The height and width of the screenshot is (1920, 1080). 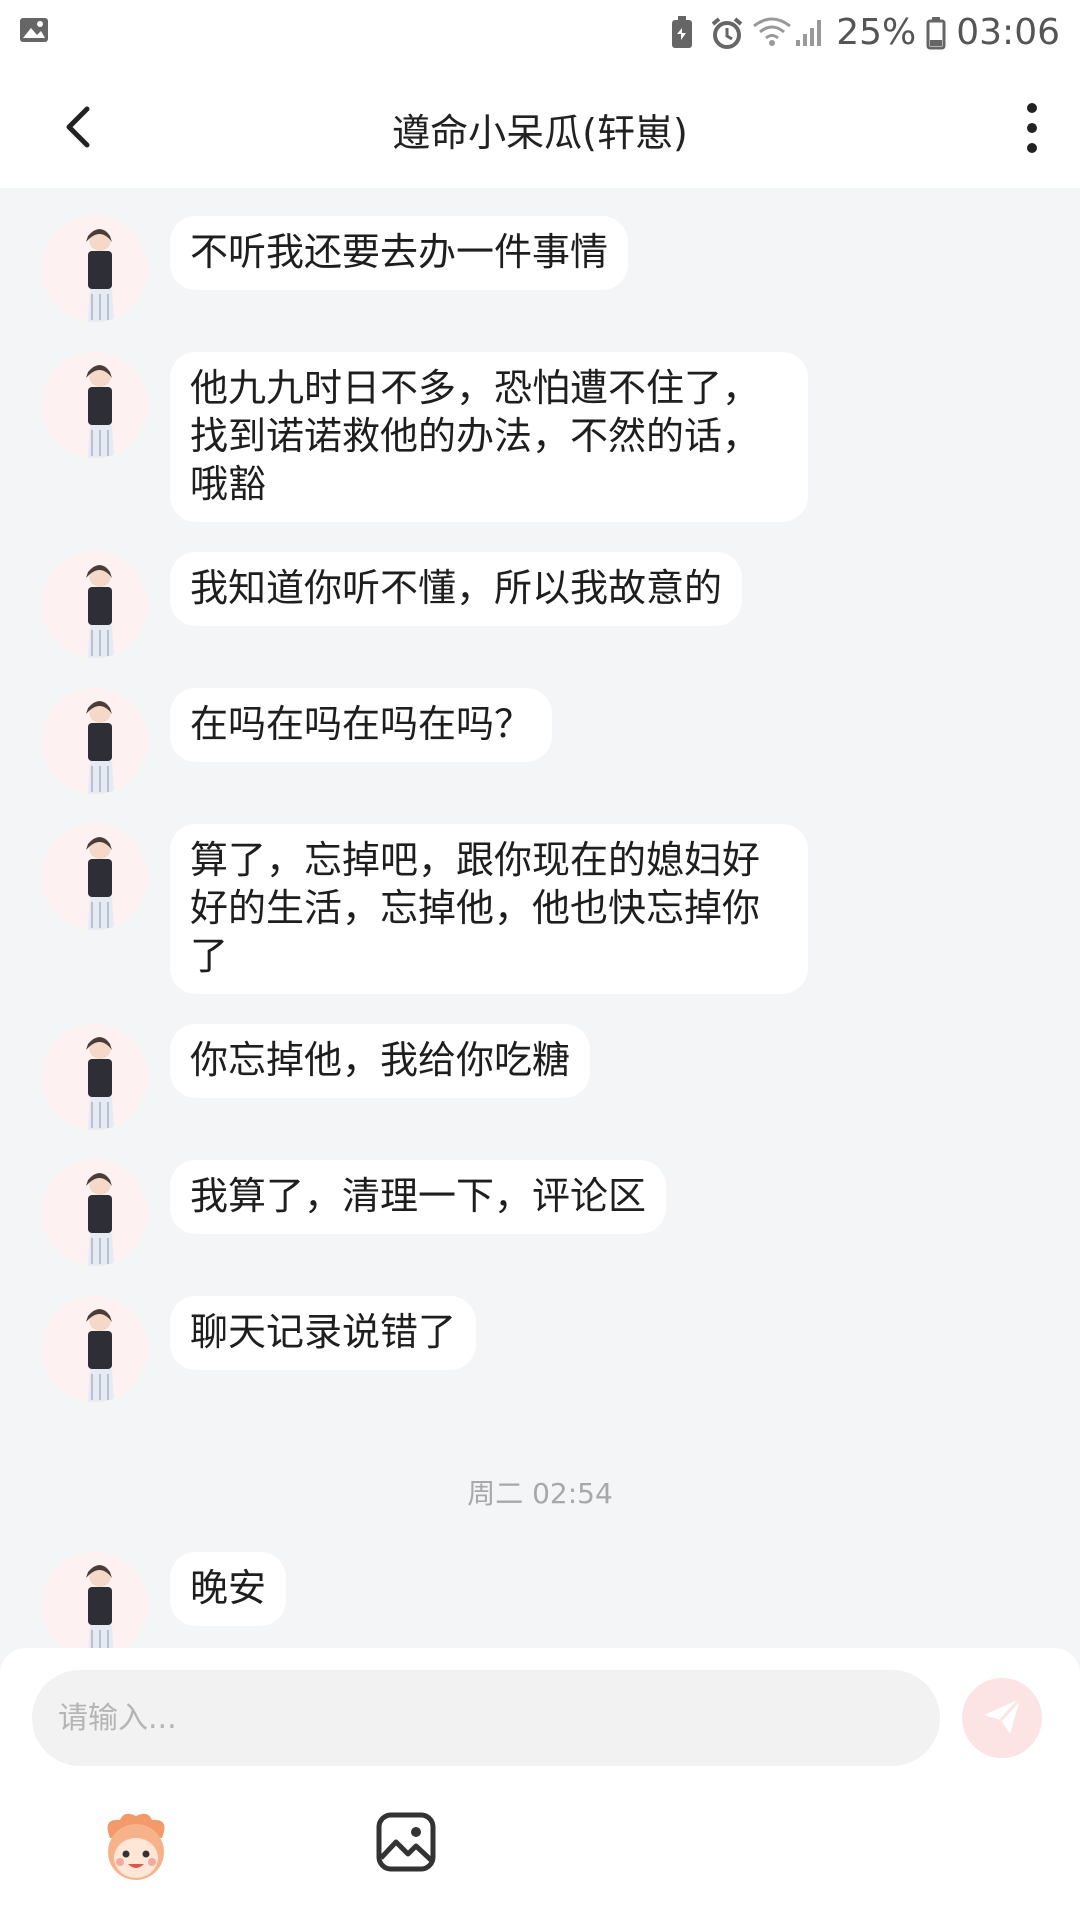 I want to click on message-bubble: 不听我还要去办一件事情, so click(x=399, y=253).